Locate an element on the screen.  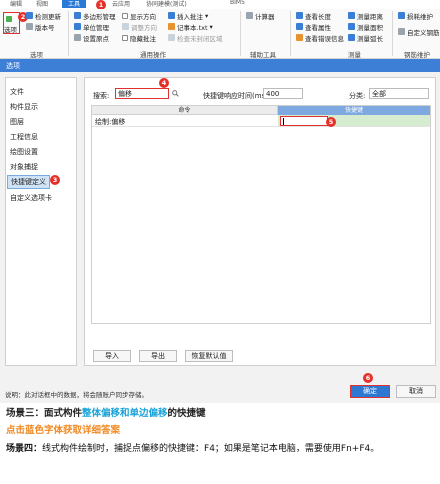
arc-icon is located at coordinates (351, 37).